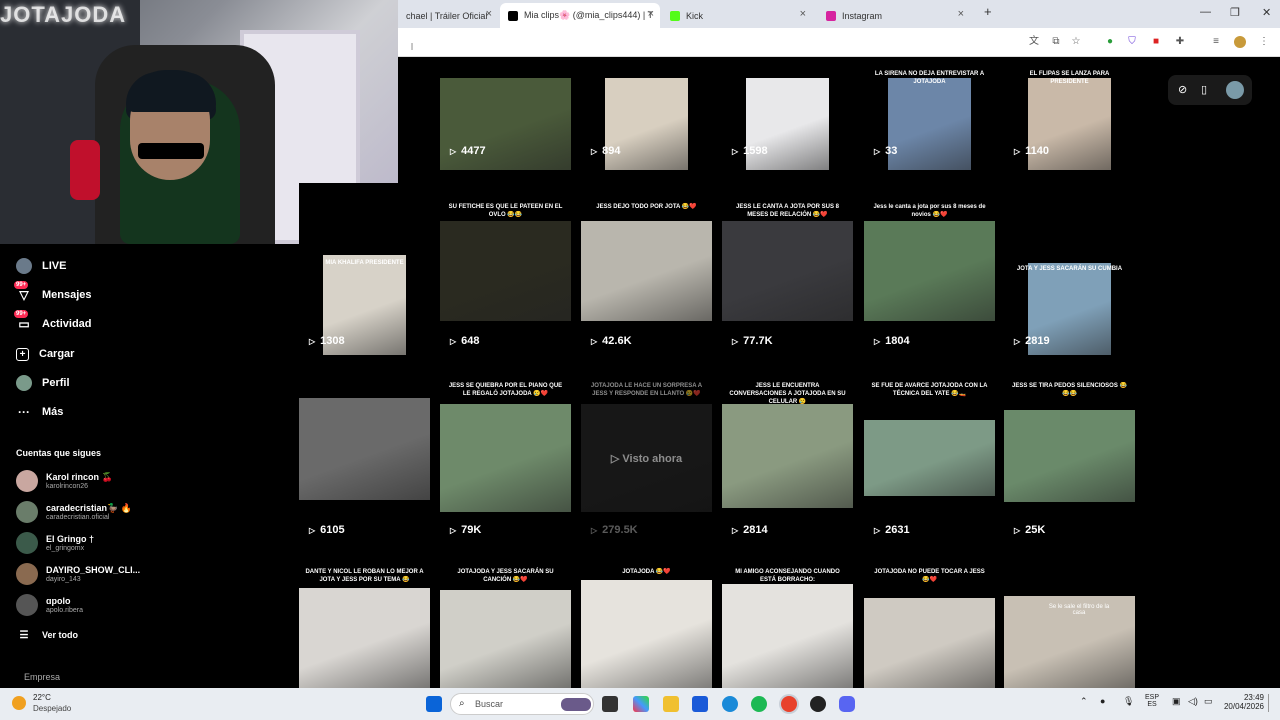 Image resolution: width=1280 pixels, height=720 pixels. What do you see at coordinates (53, 322) in the screenshot?
I see `sidebar-item-actividad: ▭ 99+ Actividad` at bounding box center [53, 322].